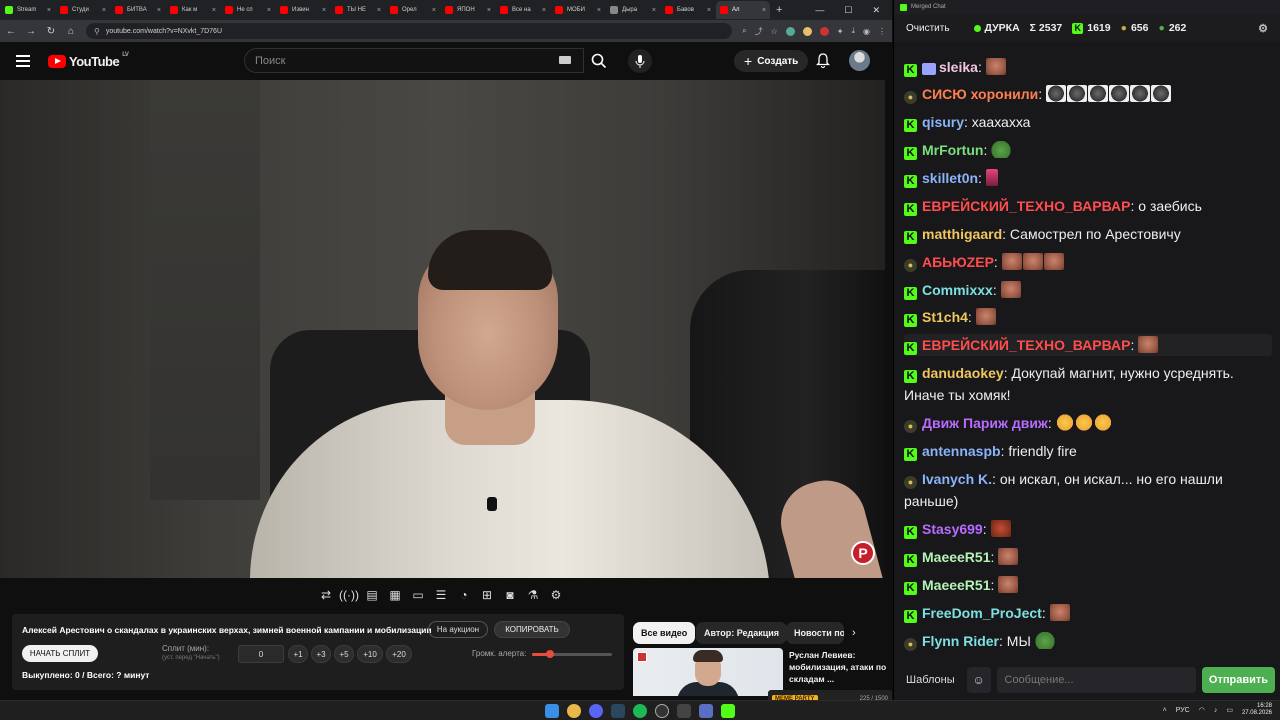  What do you see at coordinates (458, 629) in the screenshot?
I see `auction-button: На аукцион` at bounding box center [458, 629].